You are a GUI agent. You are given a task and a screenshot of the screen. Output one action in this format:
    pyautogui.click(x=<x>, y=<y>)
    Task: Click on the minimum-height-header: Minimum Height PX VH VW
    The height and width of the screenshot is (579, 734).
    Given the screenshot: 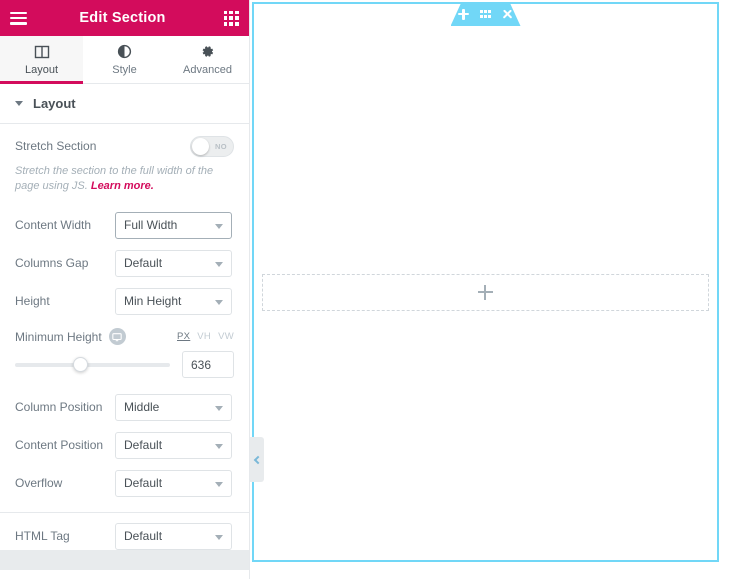 What is the action you would take?
    pyautogui.click(x=124, y=333)
    